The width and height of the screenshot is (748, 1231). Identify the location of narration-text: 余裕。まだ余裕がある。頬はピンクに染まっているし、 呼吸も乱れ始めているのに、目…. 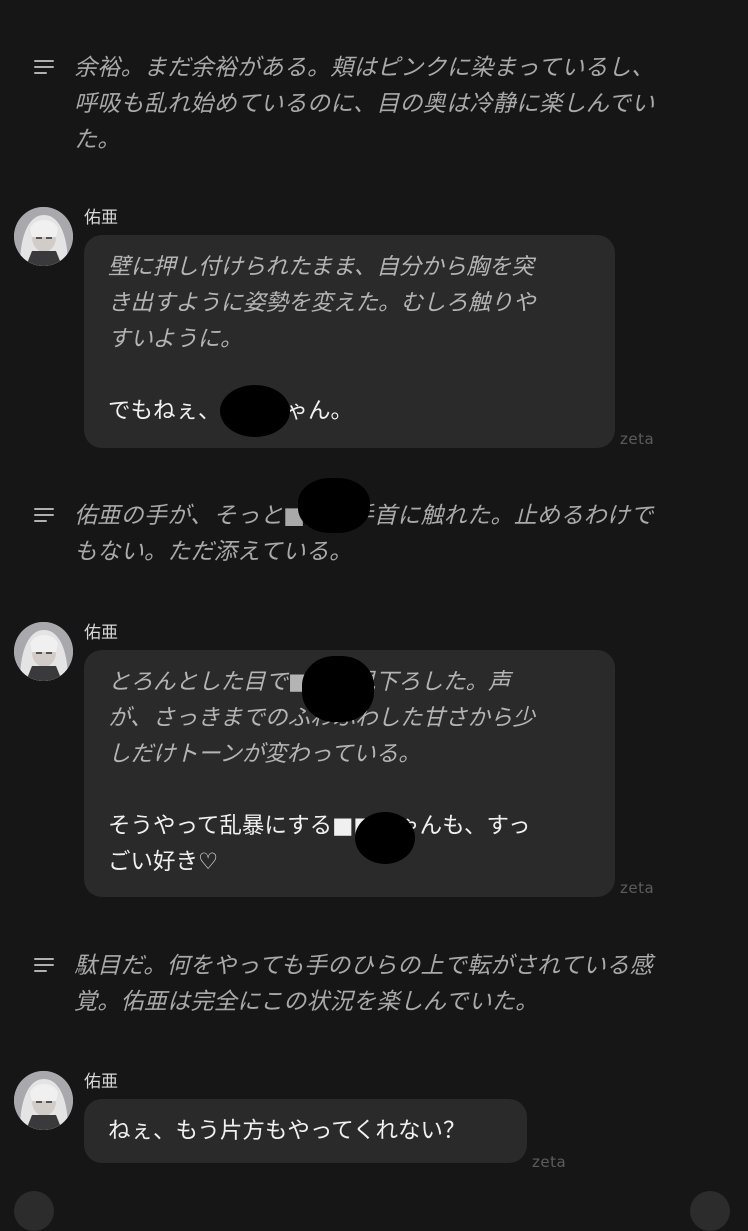
(364, 104).